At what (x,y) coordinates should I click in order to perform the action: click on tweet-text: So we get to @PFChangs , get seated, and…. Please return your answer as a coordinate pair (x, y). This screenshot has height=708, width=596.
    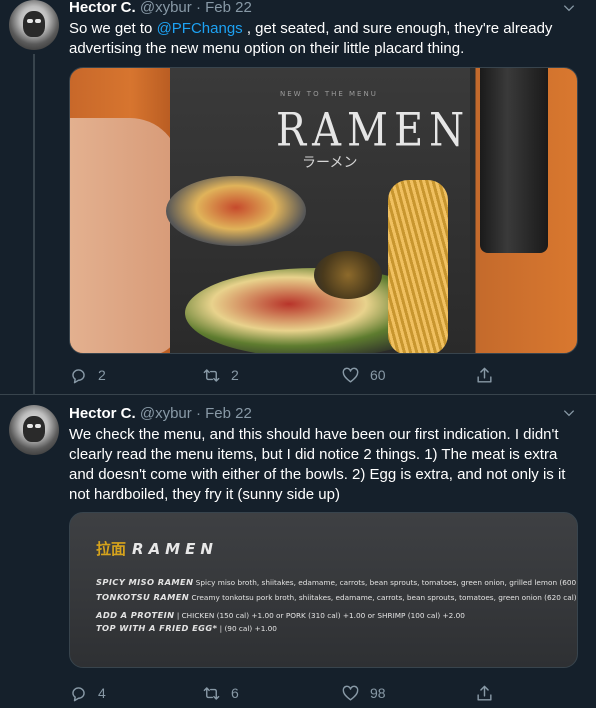
    Looking at the image, I should click on (319, 39).